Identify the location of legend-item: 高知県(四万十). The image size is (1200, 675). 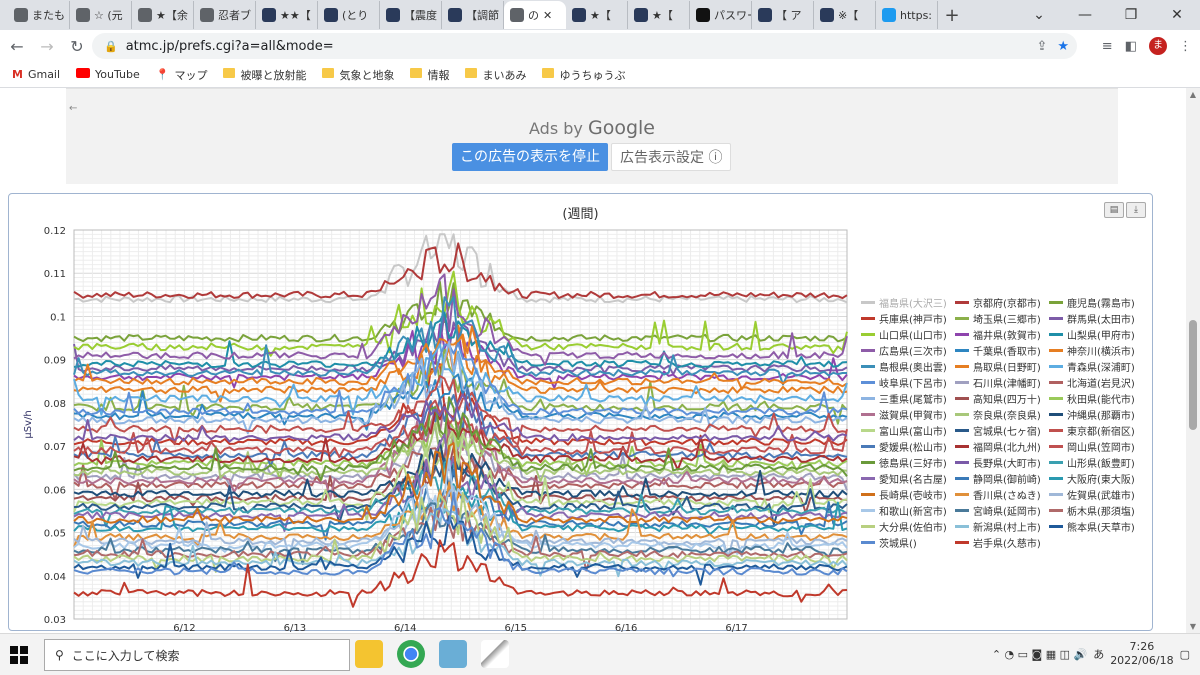
(1002, 398).